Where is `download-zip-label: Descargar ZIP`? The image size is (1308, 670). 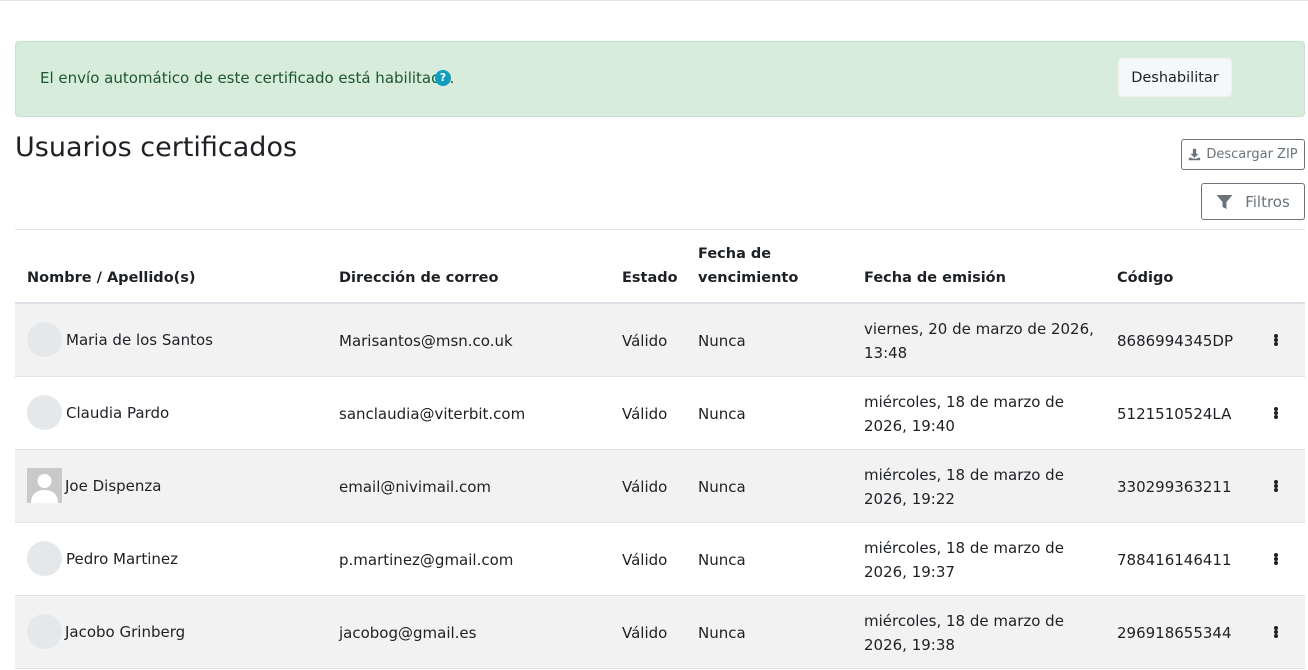
download-zip-label: Descargar ZIP is located at coordinates (1252, 154).